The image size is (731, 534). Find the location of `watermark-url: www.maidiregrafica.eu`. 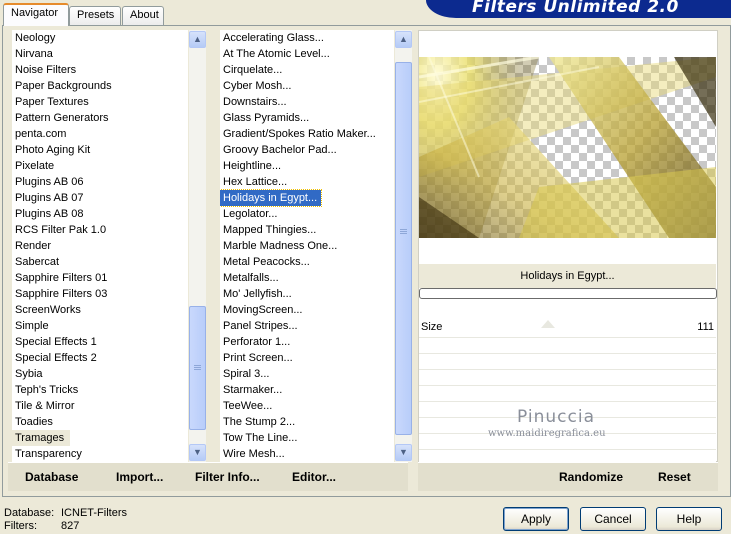

watermark-url: www.maidiregrafica.eu is located at coordinates (547, 433).